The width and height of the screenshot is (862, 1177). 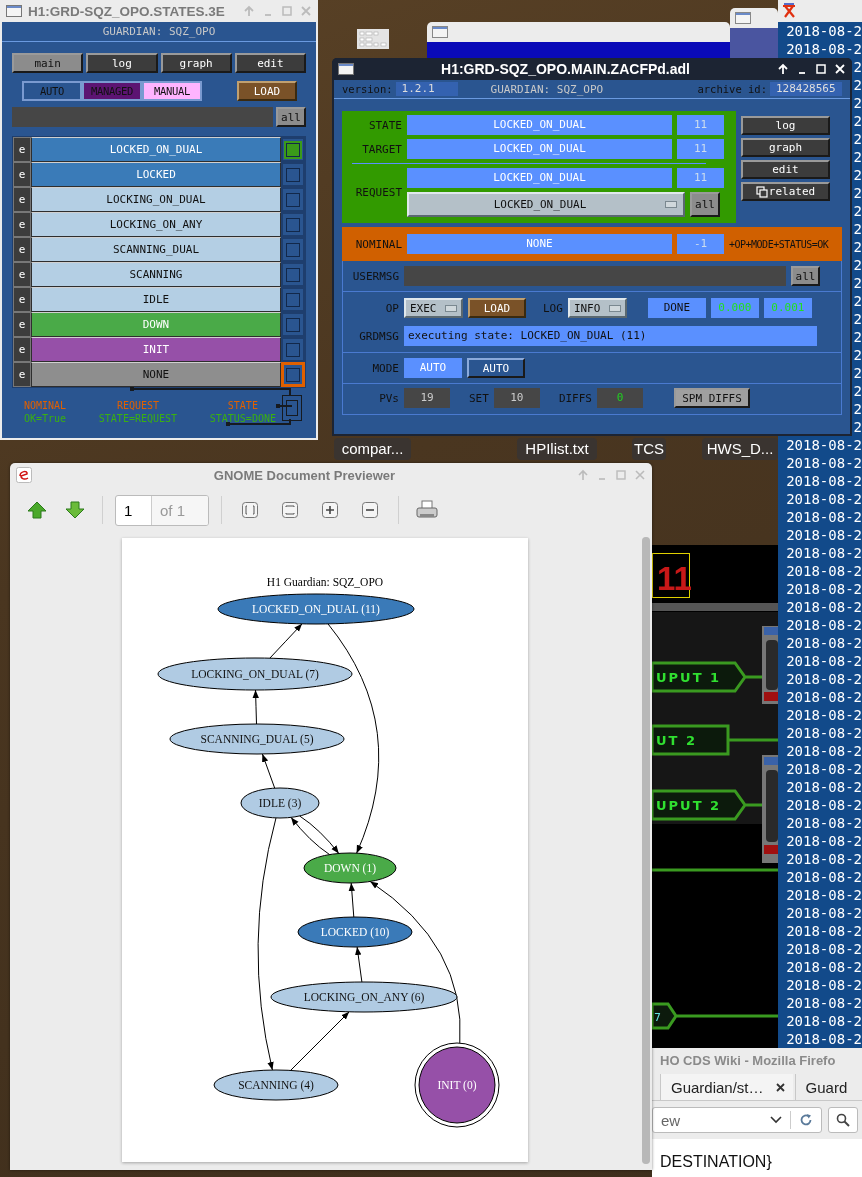 I want to click on state-button: IDLE, so click(x=156, y=299).